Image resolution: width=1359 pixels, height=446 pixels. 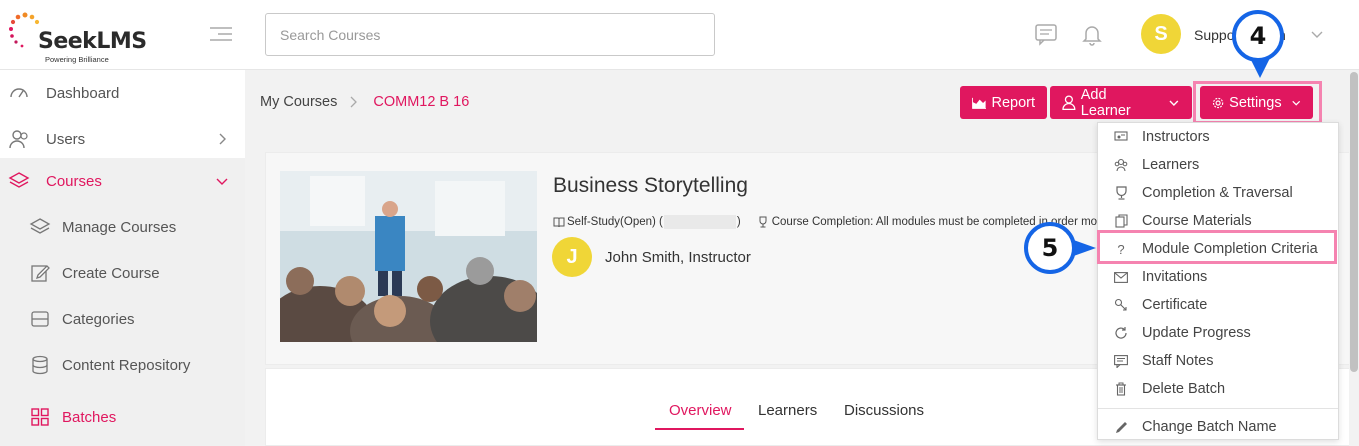 What do you see at coordinates (1218, 165) in the screenshot?
I see `menu-item-learners: Learners` at bounding box center [1218, 165].